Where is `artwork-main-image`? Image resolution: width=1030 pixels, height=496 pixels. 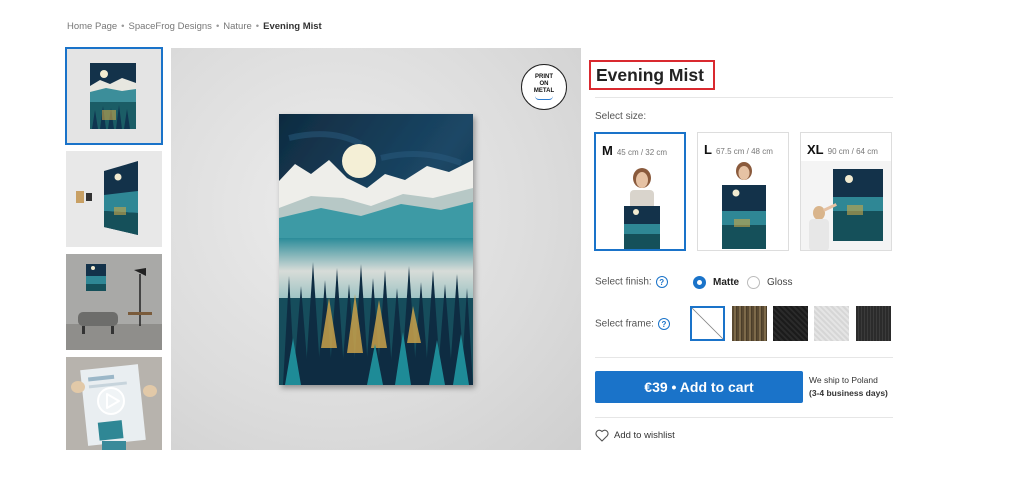
artwork-main-image is located at coordinates (376, 249).